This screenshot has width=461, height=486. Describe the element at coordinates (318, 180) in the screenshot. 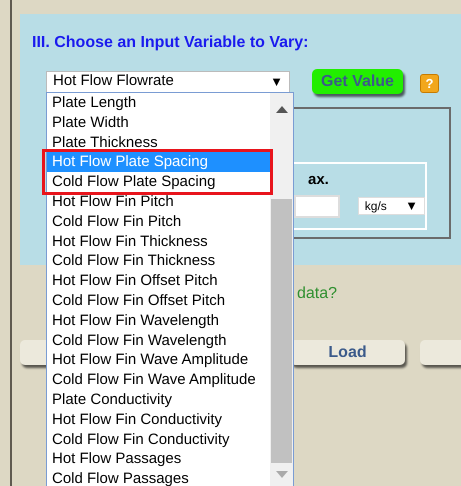

I see `field-label: ax.` at that location.